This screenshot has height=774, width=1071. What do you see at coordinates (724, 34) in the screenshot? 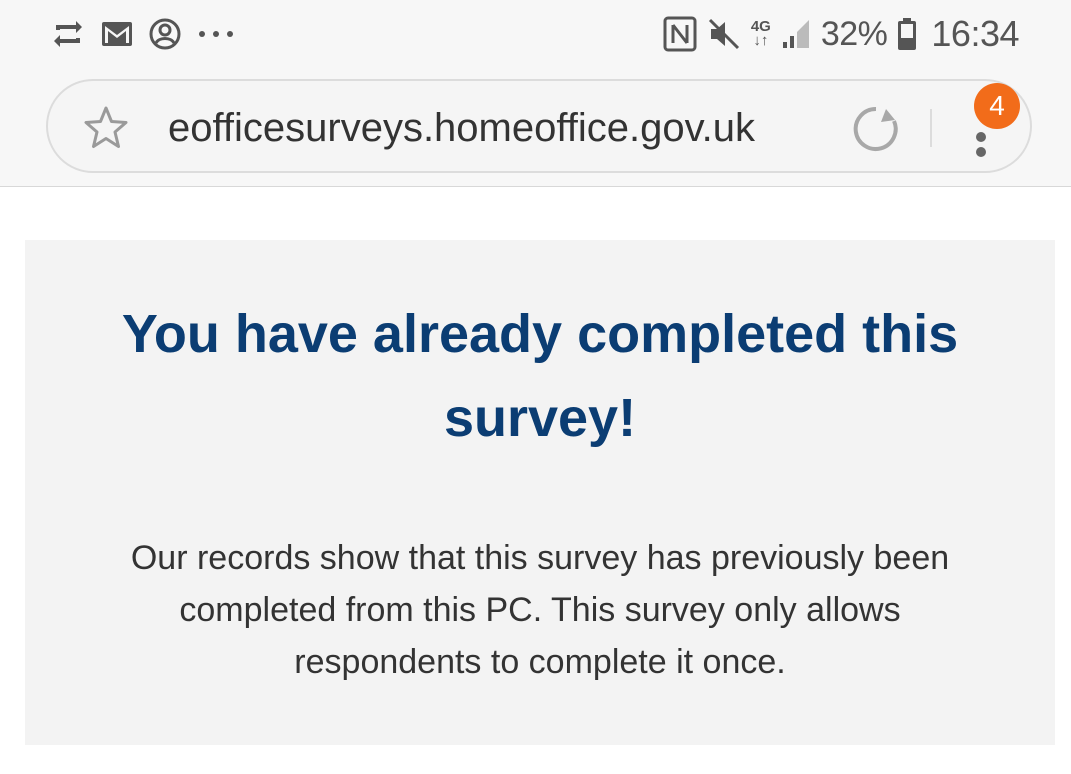
I see `mute-icon` at bounding box center [724, 34].